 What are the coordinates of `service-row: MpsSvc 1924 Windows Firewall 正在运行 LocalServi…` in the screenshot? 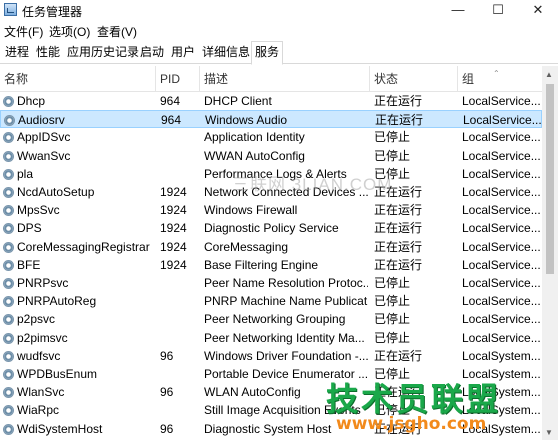 It's located at (271, 210).